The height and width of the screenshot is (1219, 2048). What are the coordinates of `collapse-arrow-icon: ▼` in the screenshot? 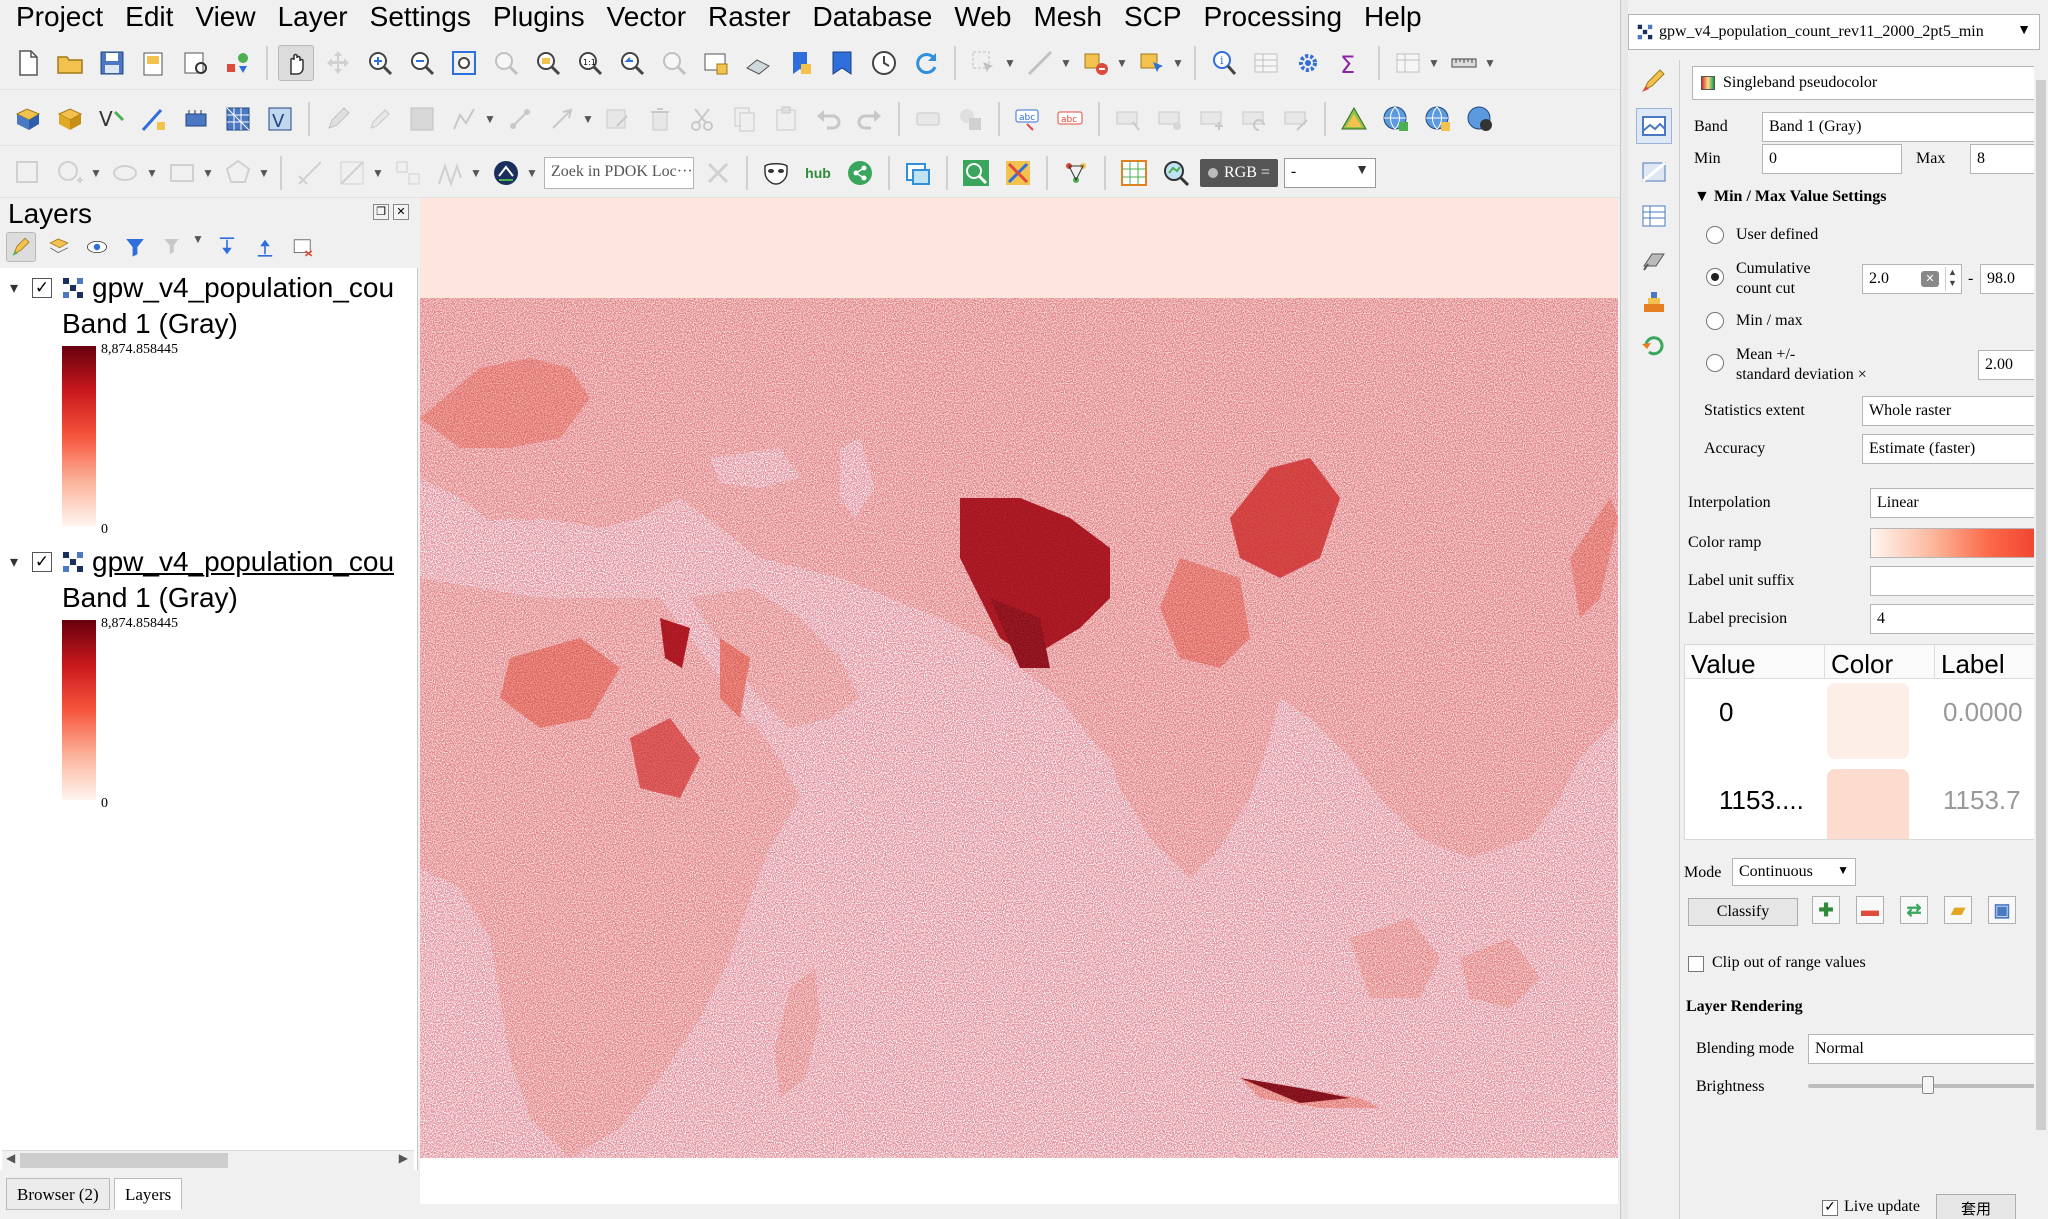 It's located at (1702, 197).